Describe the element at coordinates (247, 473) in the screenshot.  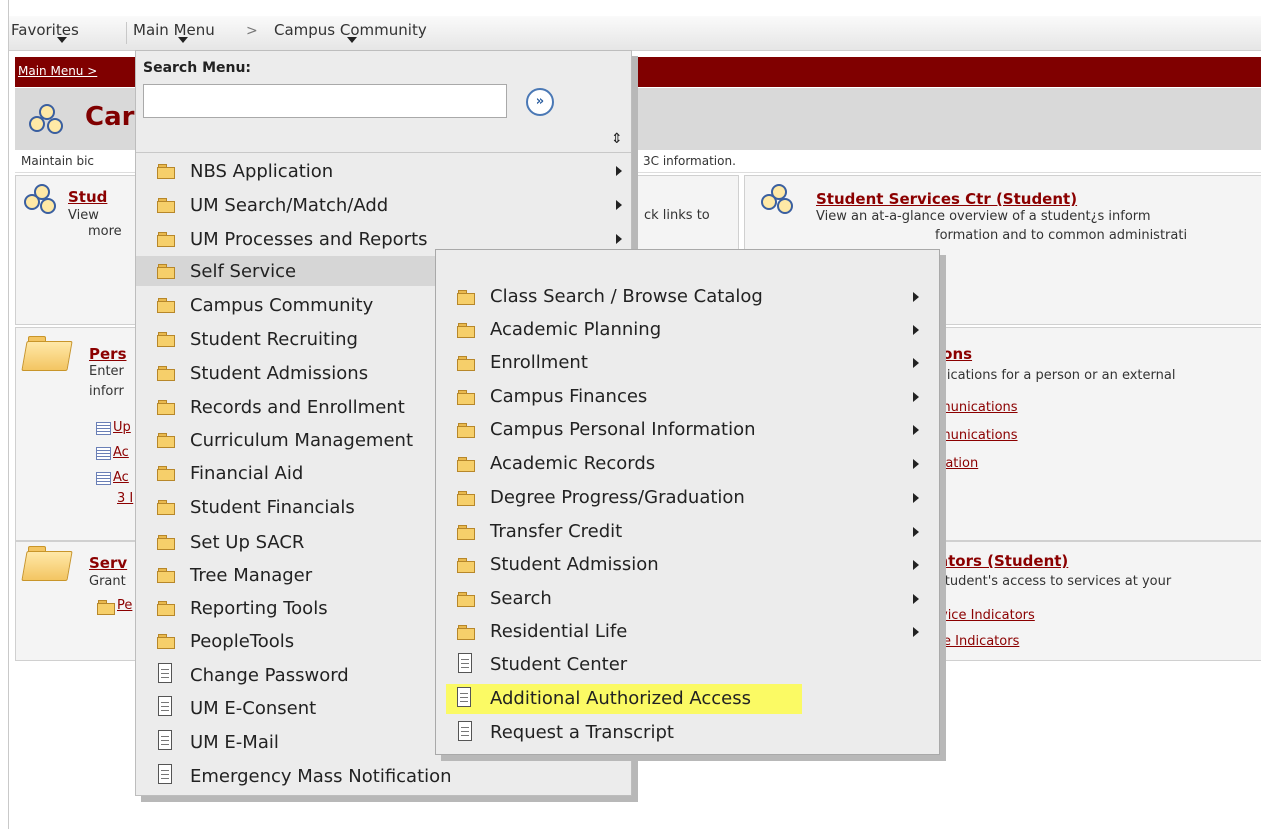
I see `menu-item-label: Financial Aid` at that location.